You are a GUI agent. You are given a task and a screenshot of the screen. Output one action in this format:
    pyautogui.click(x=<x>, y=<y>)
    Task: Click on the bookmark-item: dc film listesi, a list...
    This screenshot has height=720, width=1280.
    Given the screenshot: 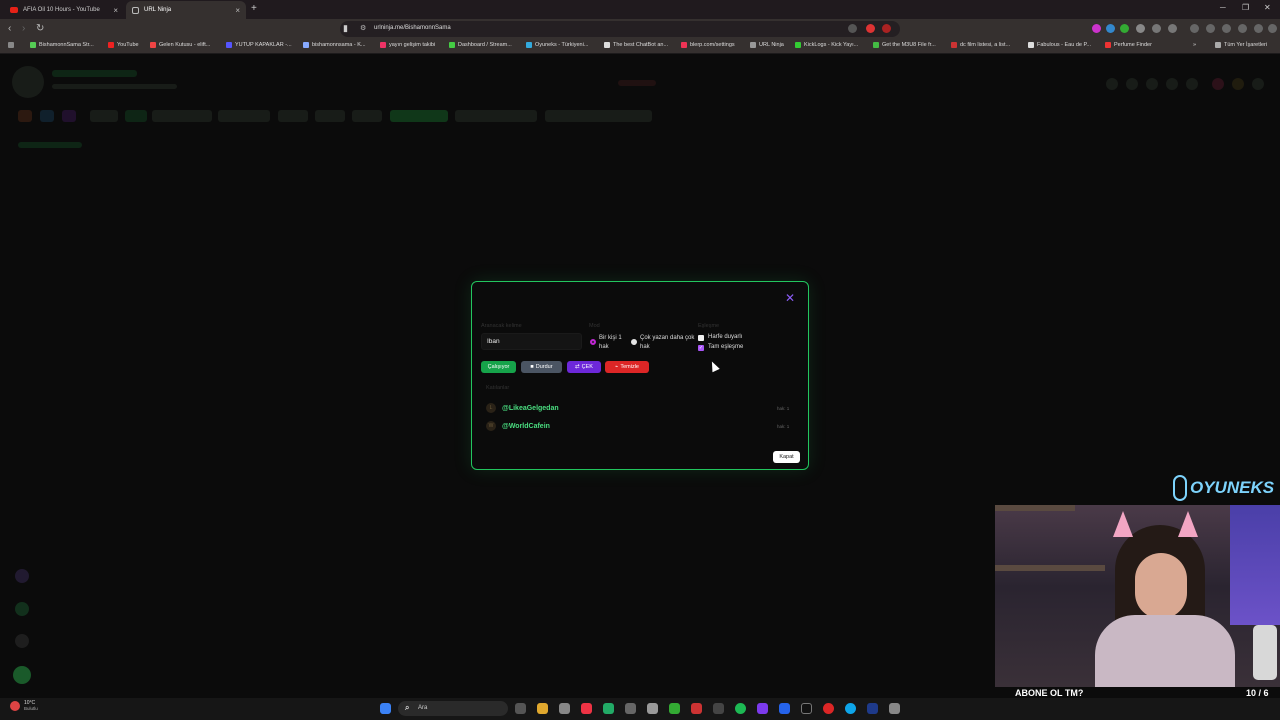 What is the action you would take?
    pyautogui.click(x=980, y=45)
    